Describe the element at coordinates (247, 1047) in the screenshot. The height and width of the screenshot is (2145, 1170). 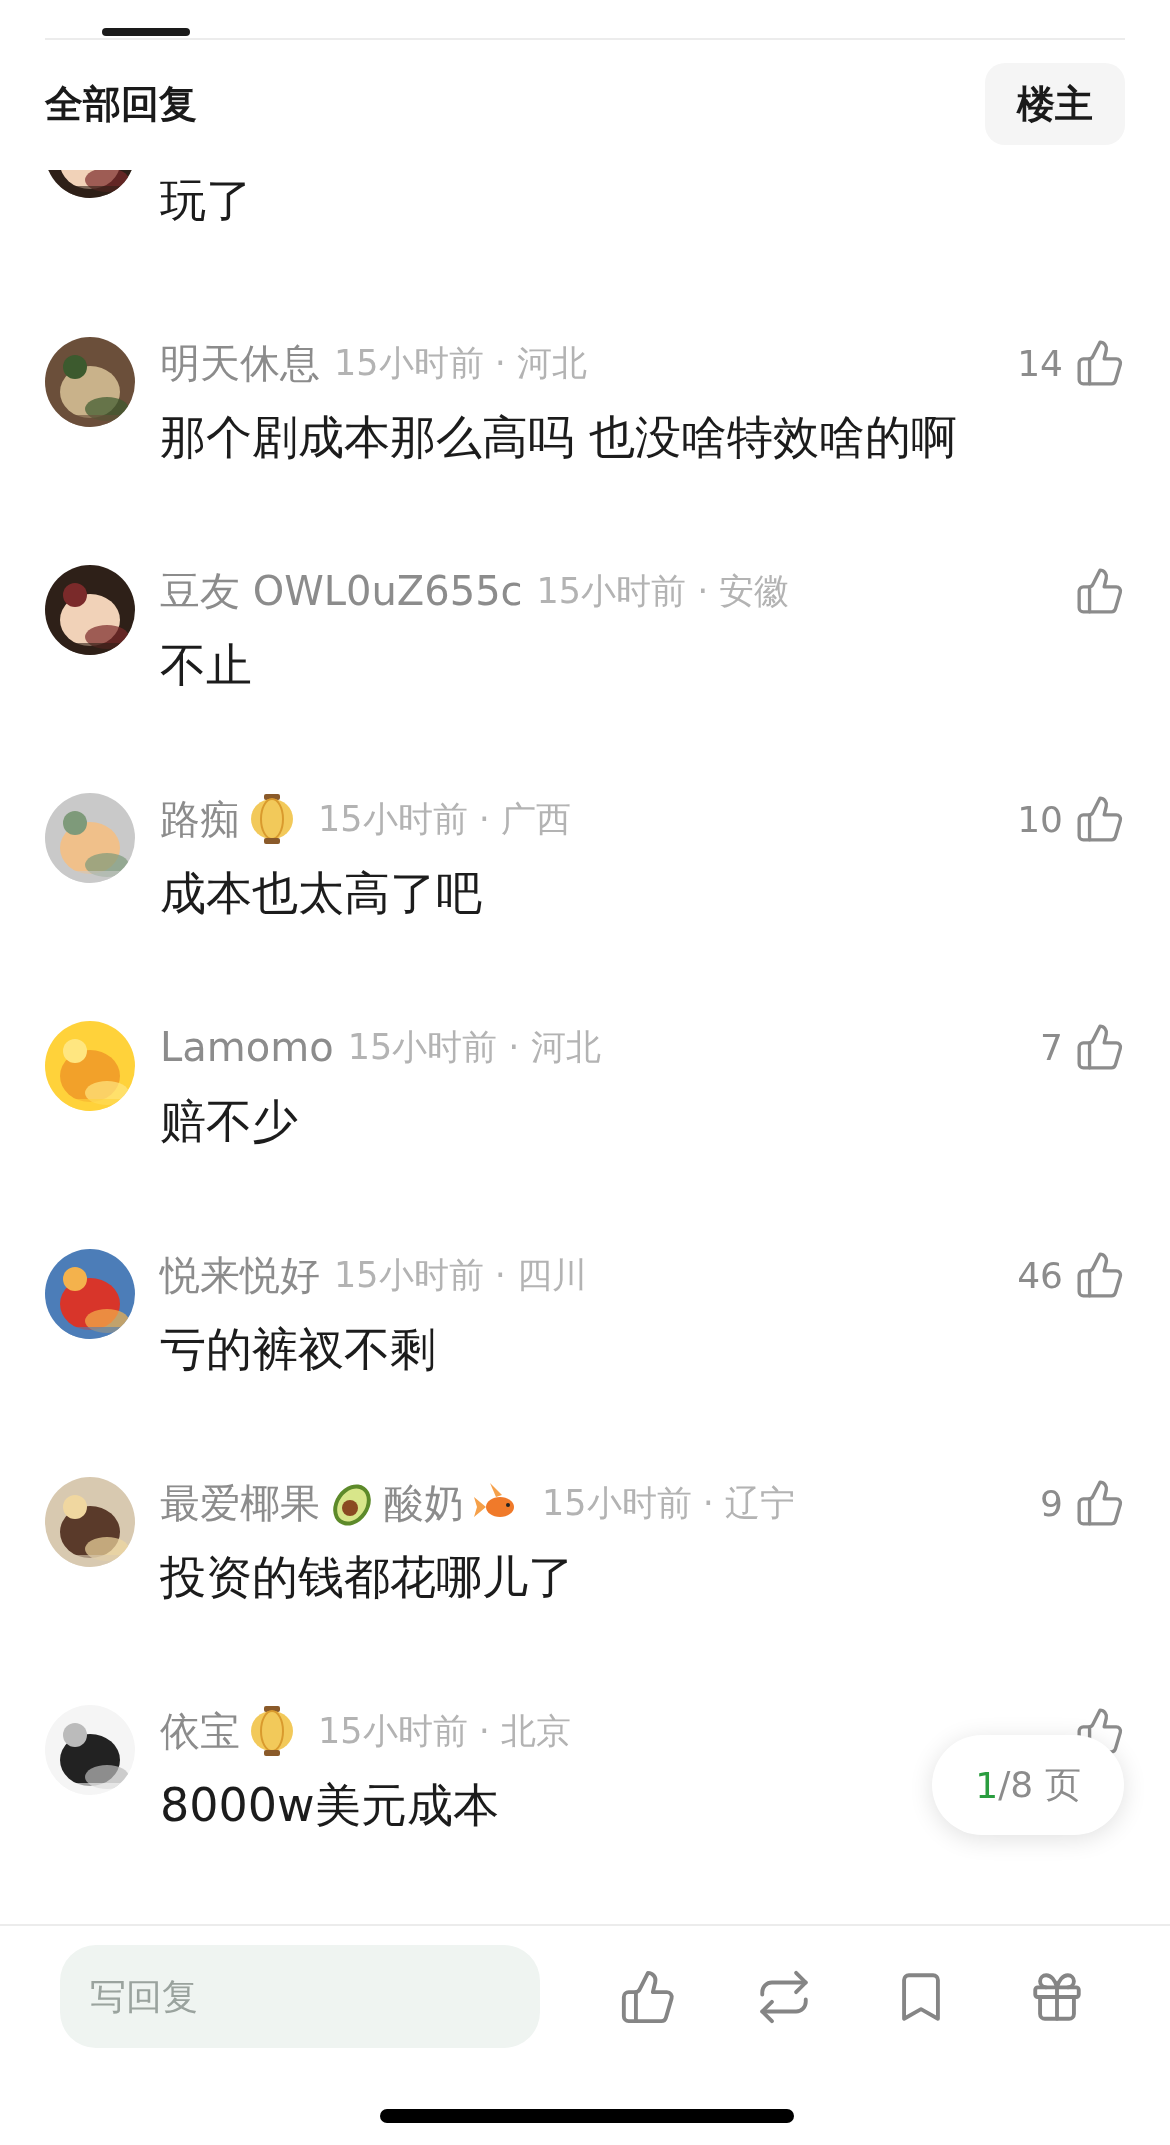
I see `user-name: Lamomo` at that location.